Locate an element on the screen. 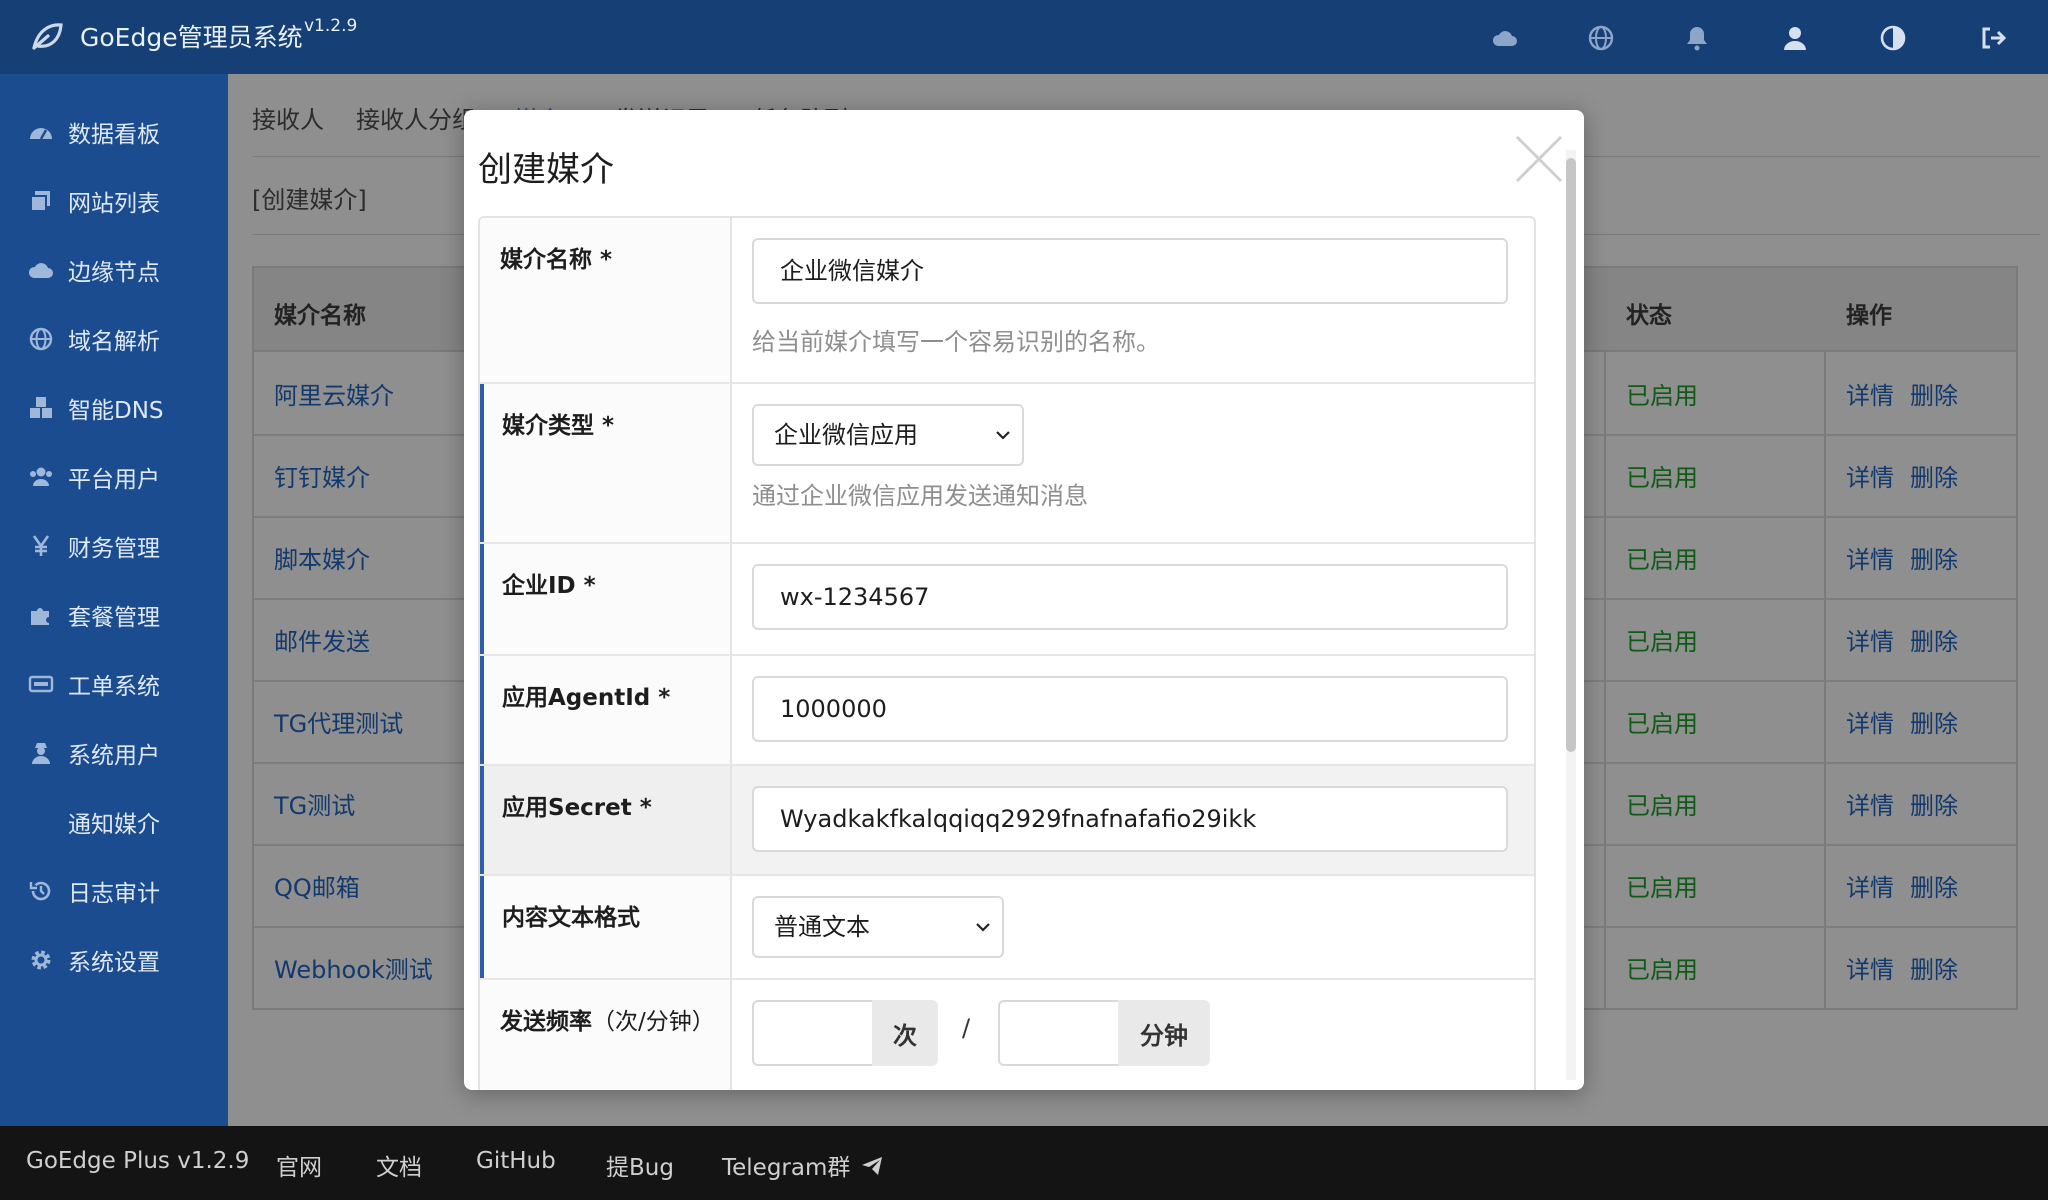 The width and height of the screenshot is (2048, 1200). form-row-agent-id: 应用AgentId * 1000000 is located at coordinates (1007, 711).